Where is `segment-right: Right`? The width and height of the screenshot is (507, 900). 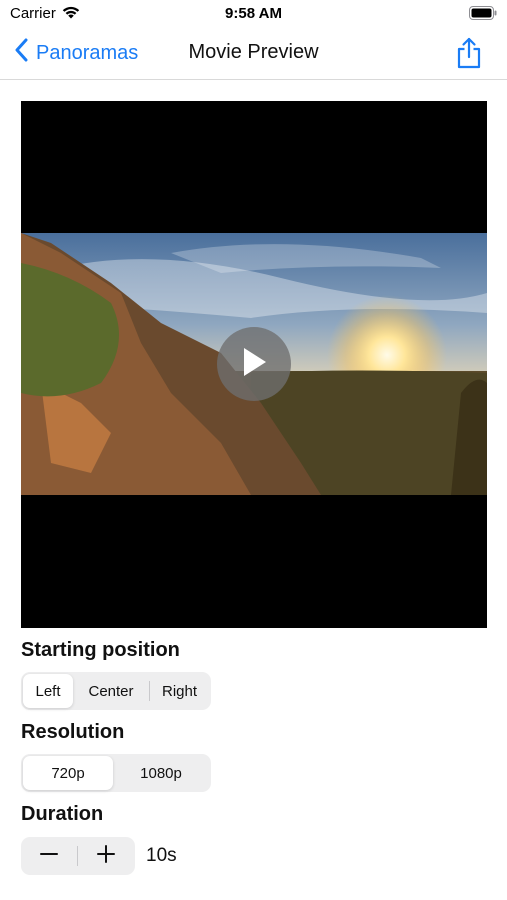
segment-right: Right is located at coordinates (179, 691).